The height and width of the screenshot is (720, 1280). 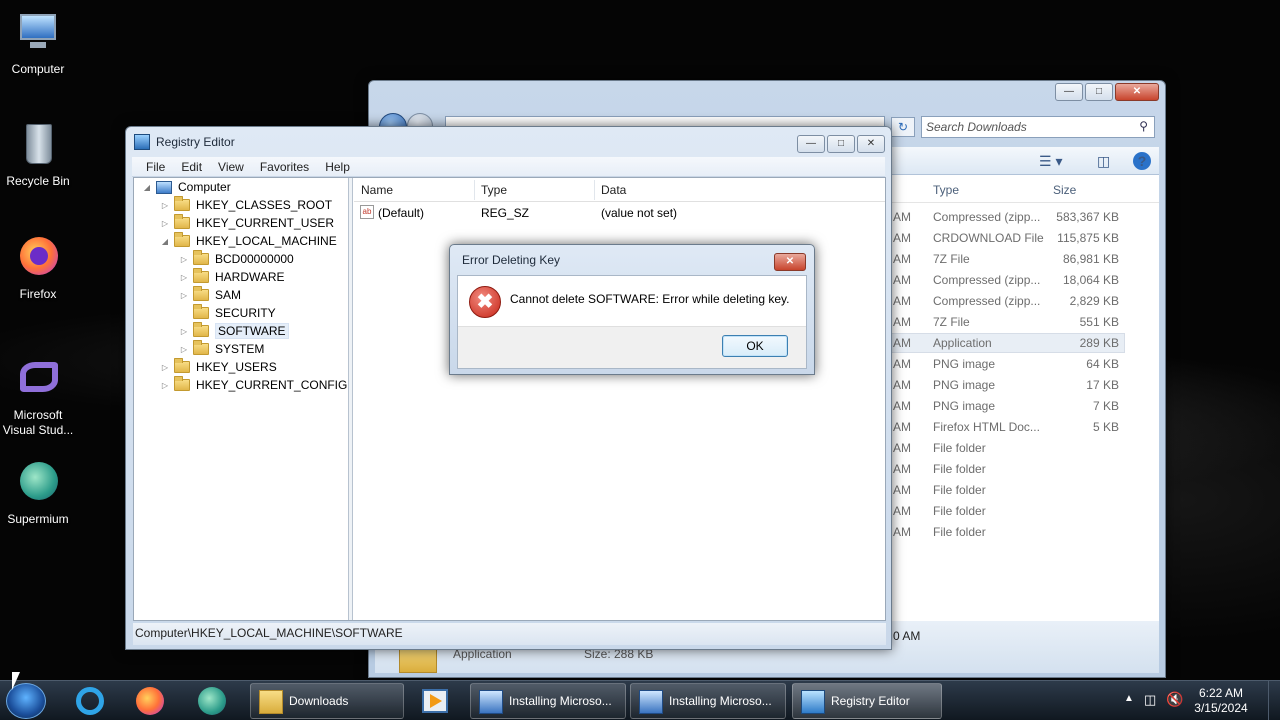 I want to click on preview-pane-icon: ◫, so click(x=1103, y=161).